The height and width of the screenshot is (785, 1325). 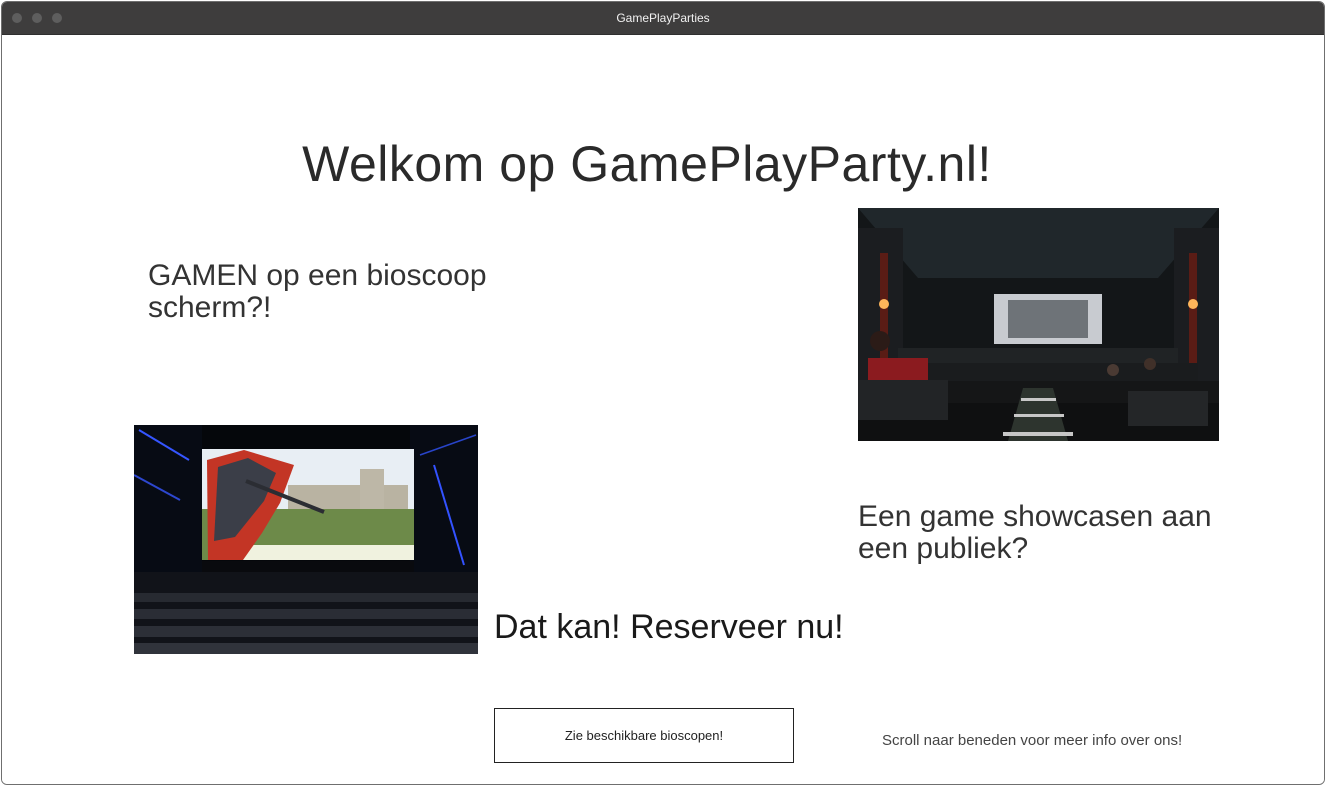 I want to click on cinema-game-screen-image, so click(x=306, y=539).